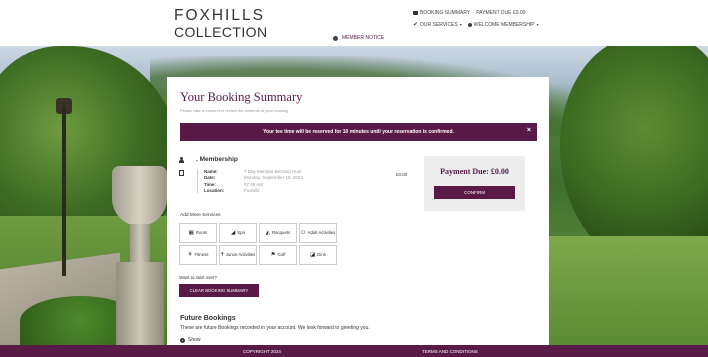 This screenshot has height=357, width=708. What do you see at coordinates (217, 159) in the screenshot?
I see `membership-heading: . Membership` at bounding box center [217, 159].